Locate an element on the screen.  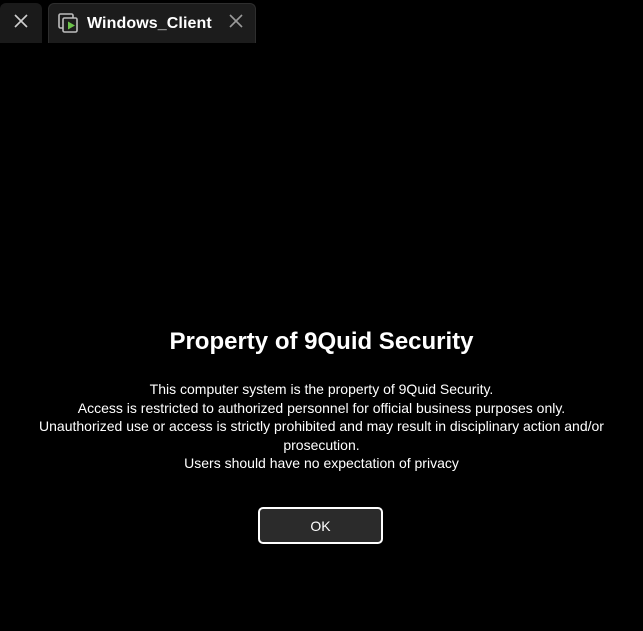
dialog-title: Property of 9Quid Security is located at coordinates (321, 341).